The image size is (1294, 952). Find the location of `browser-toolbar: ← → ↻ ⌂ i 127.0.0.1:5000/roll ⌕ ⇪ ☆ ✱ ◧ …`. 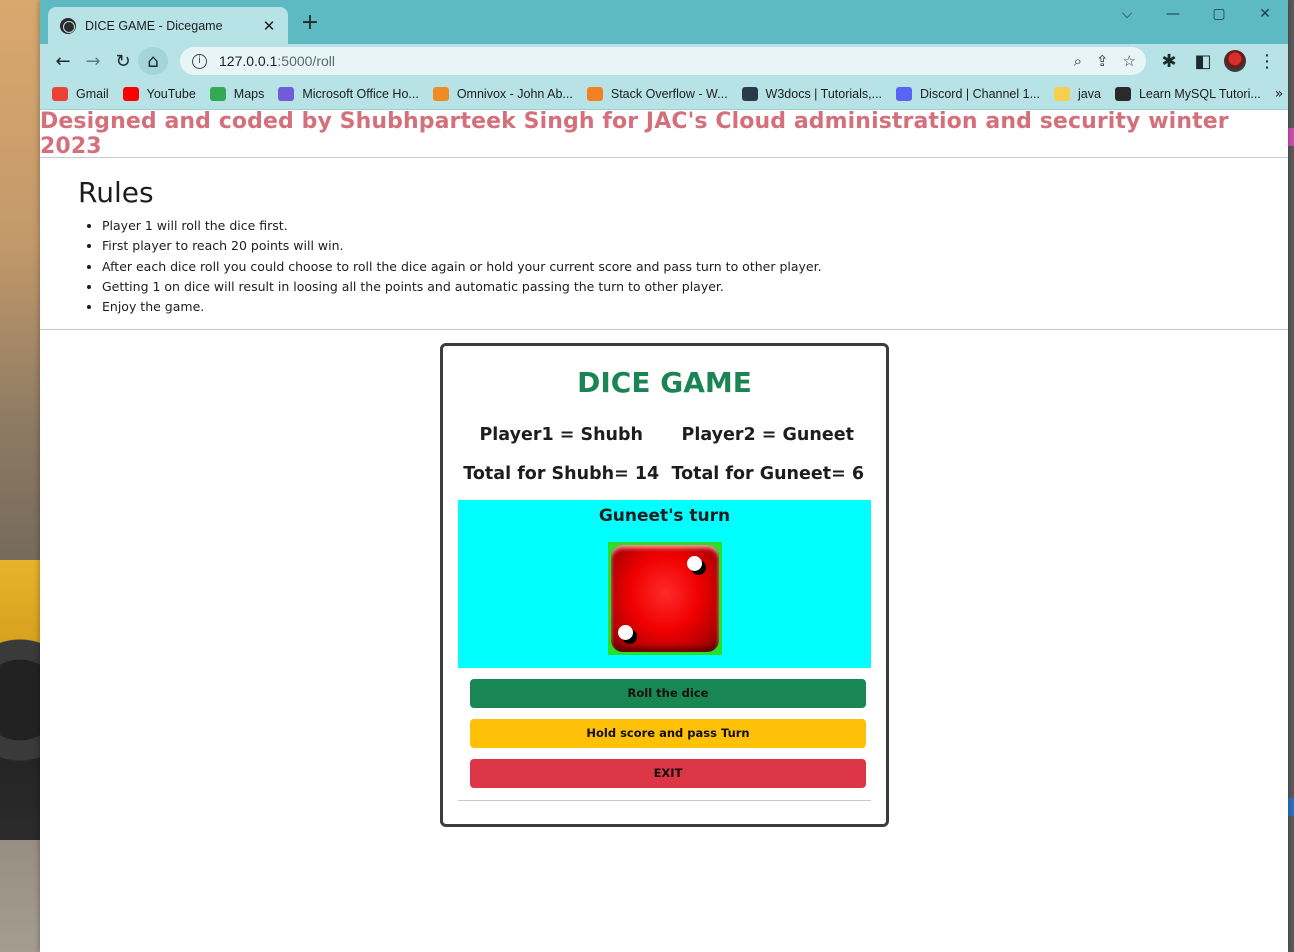

browser-toolbar: ← → ↻ ⌂ i 127.0.0.1:5000/roll ⌕ ⇪ ☆ ✱ ◧ … is located at coordinates (664, 61).